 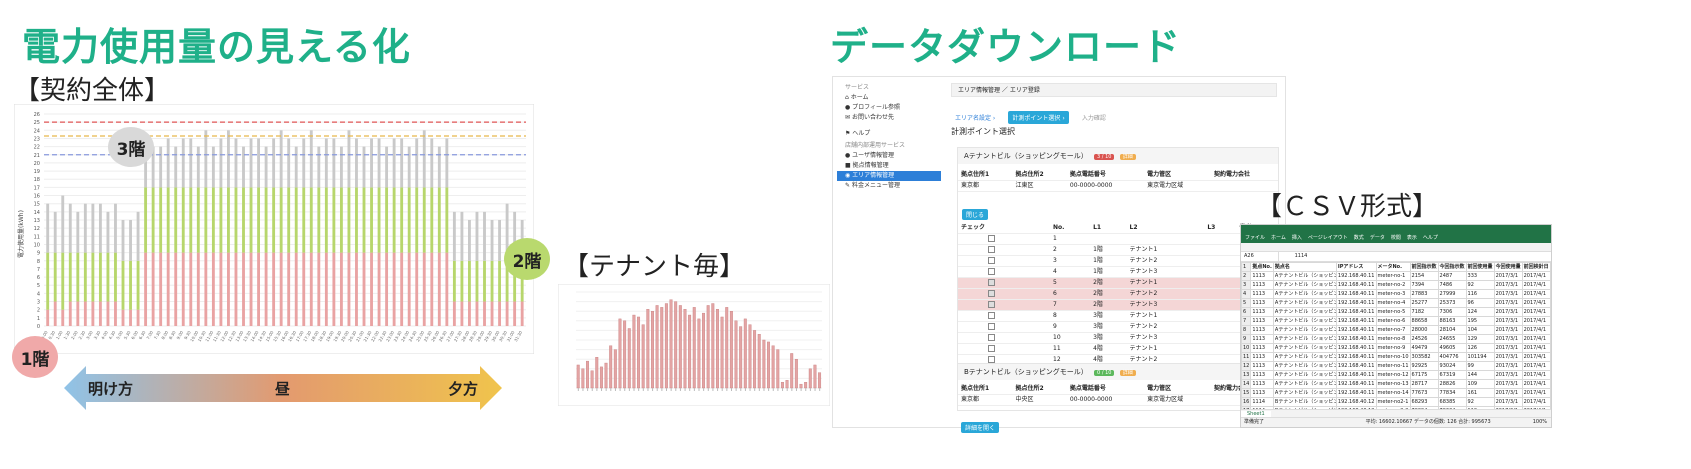 What do you see at coordinates (1452, 393) in the screenshot?
I see `excel-cell: 77834` at bounding box center [1452, 393].